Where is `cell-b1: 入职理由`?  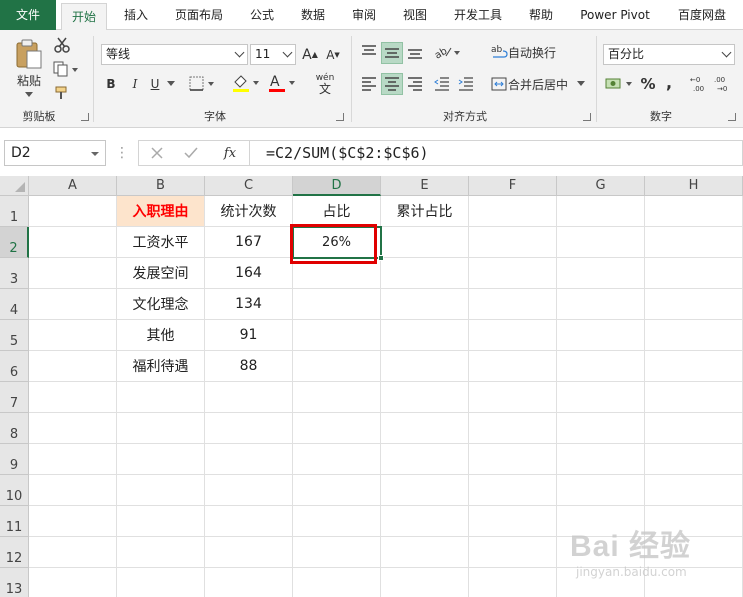 cell-b1: 入职理由 is located at coordinates (161, 211).